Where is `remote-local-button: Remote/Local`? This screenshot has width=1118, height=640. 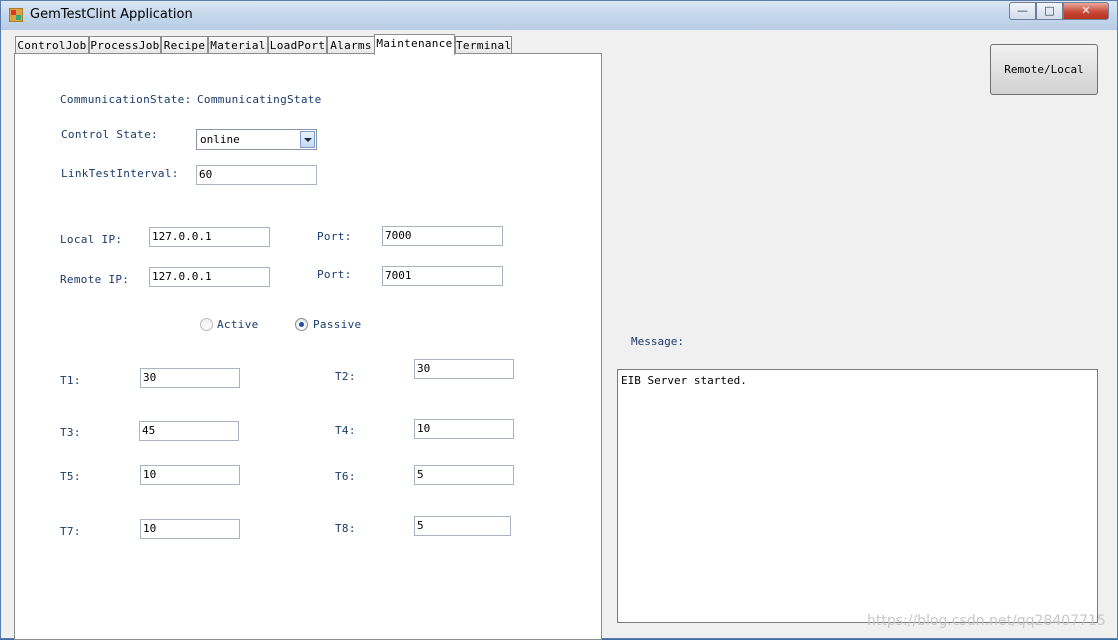
remote-local-button: Remote/Local is located at coordinates (1044, 69).